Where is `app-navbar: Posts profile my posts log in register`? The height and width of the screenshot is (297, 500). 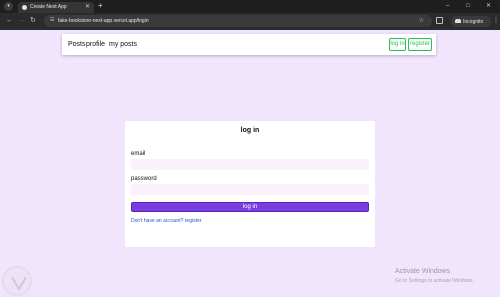
app-navbar: Posts profile my posts log in register is located at coordinates (249, 44).